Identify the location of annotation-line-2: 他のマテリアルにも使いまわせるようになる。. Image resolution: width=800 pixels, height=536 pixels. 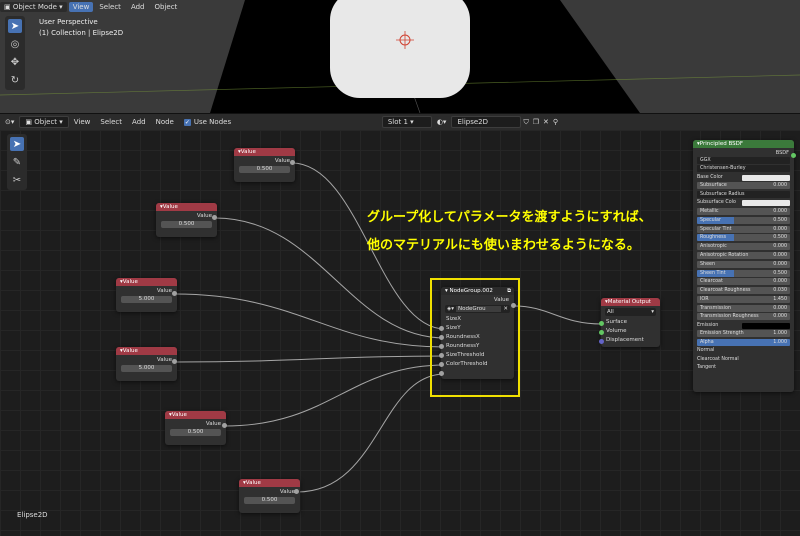
(503, 245).